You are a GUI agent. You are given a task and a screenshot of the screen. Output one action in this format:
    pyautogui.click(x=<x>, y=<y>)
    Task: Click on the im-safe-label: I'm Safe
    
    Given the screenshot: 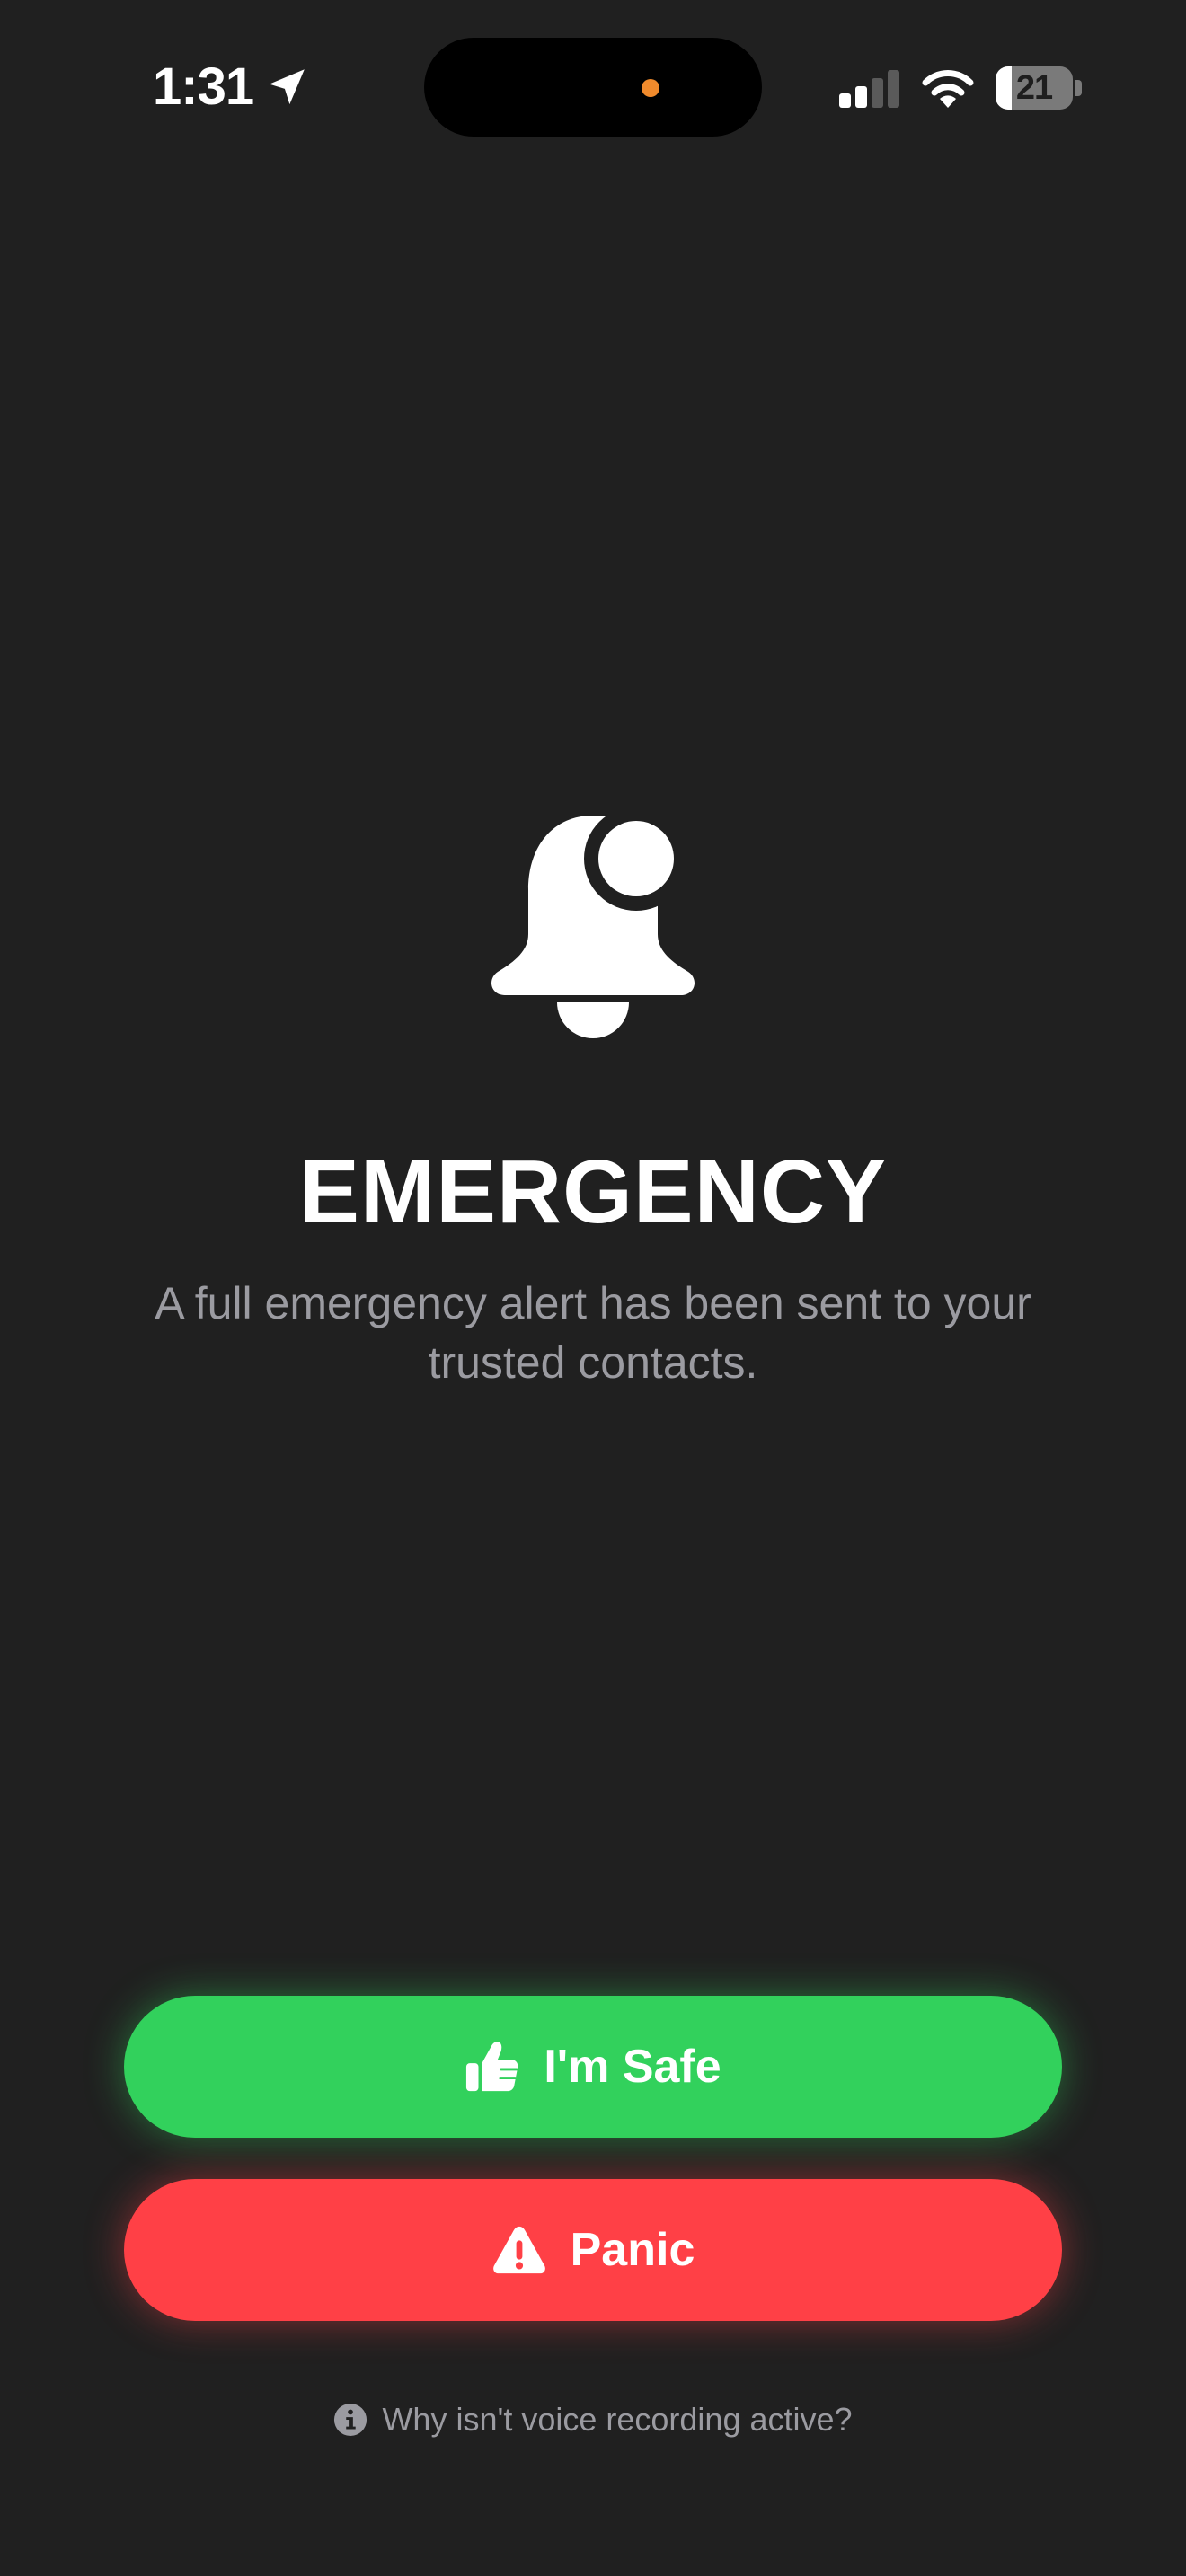 What is the action you would take?
    pyautogui.click(x=632, y=2067)
    